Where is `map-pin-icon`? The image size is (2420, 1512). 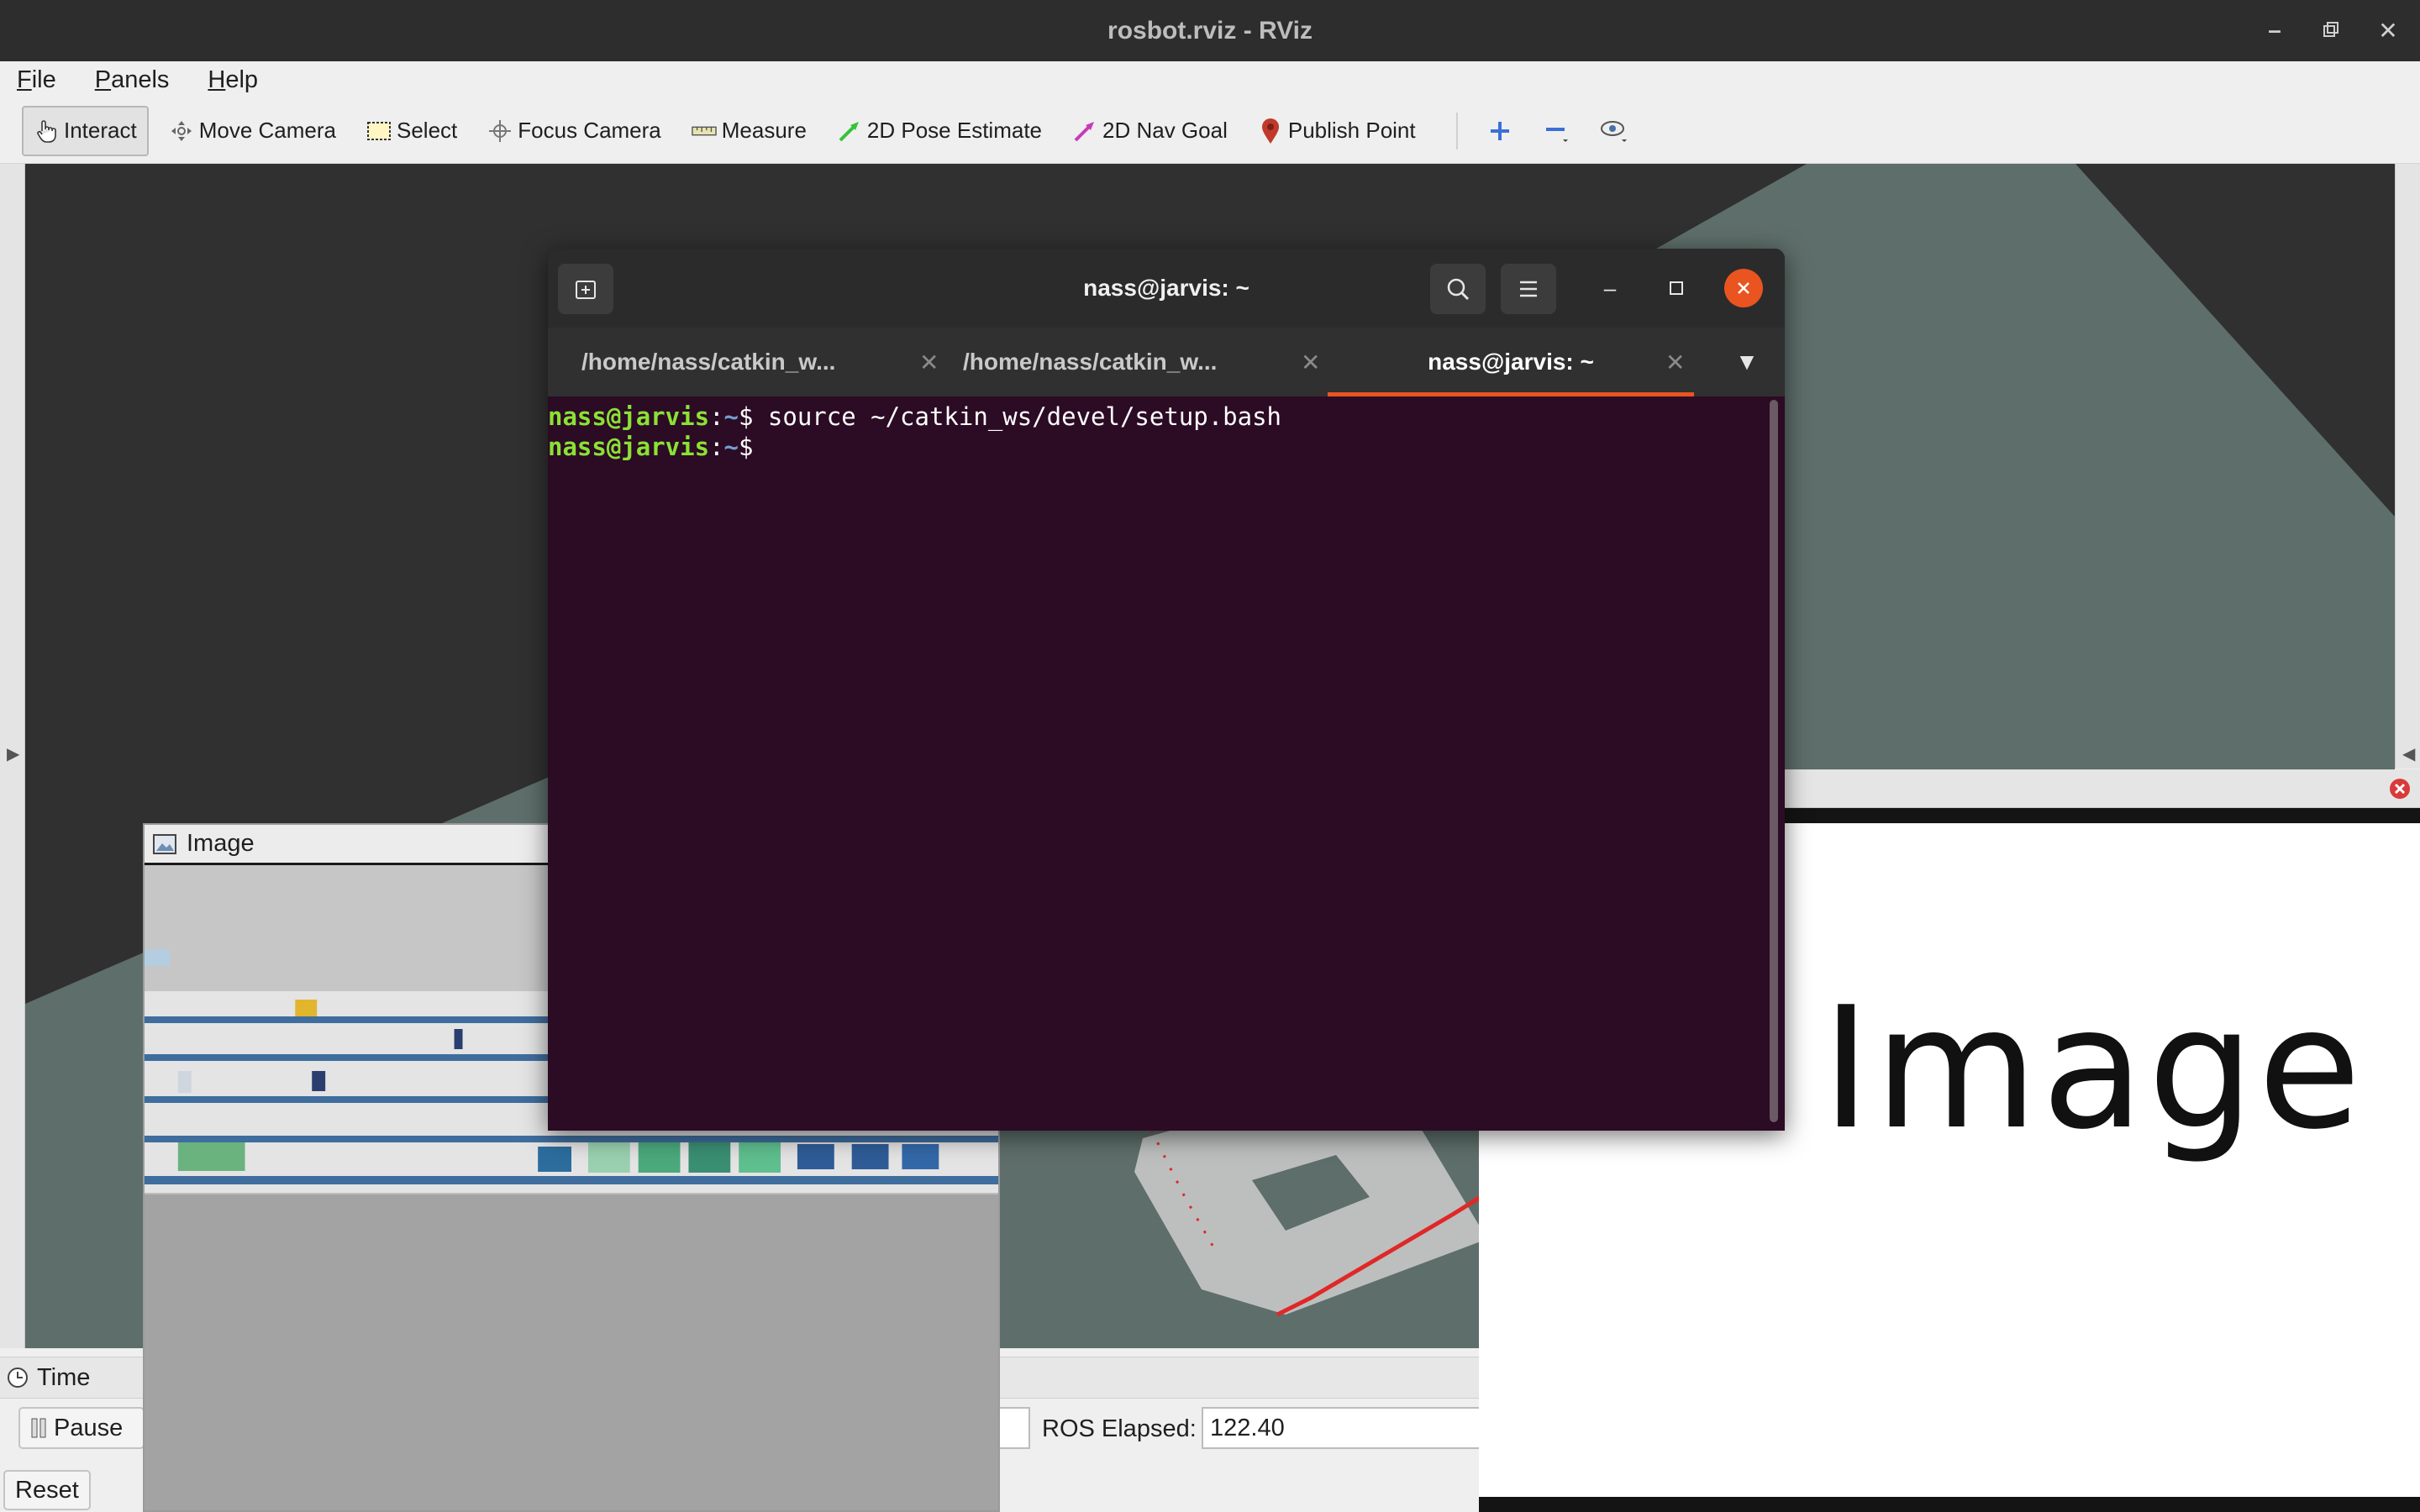 map-pin-icon is located at coordinates (1270, 131).